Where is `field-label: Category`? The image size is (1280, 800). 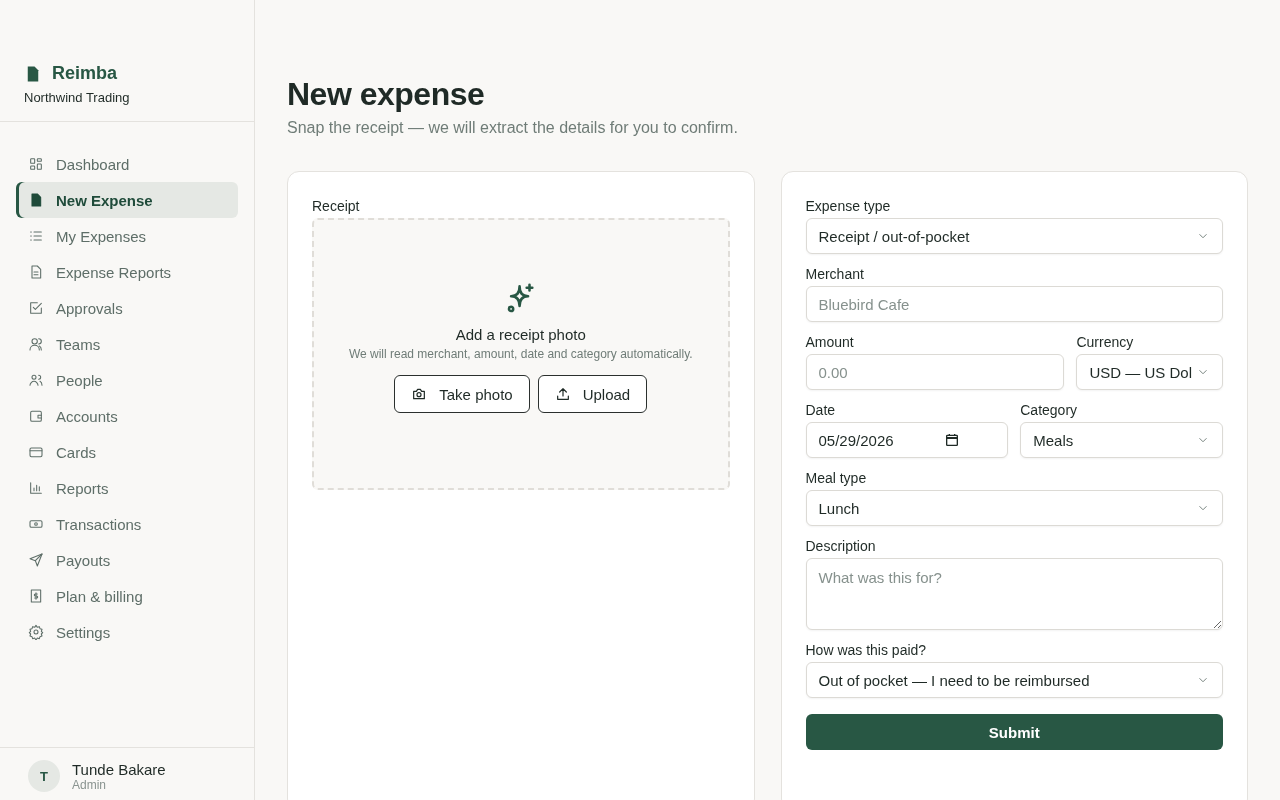
field-label: Category is located at coordinates (1049, 410).